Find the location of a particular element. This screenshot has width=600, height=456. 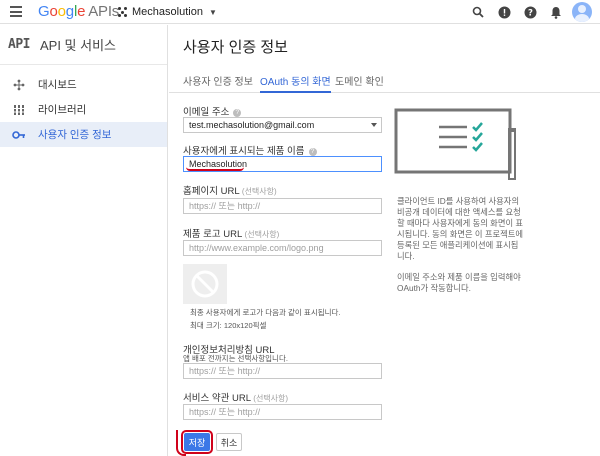

api-logo: API is located at coordinates (19, 44).